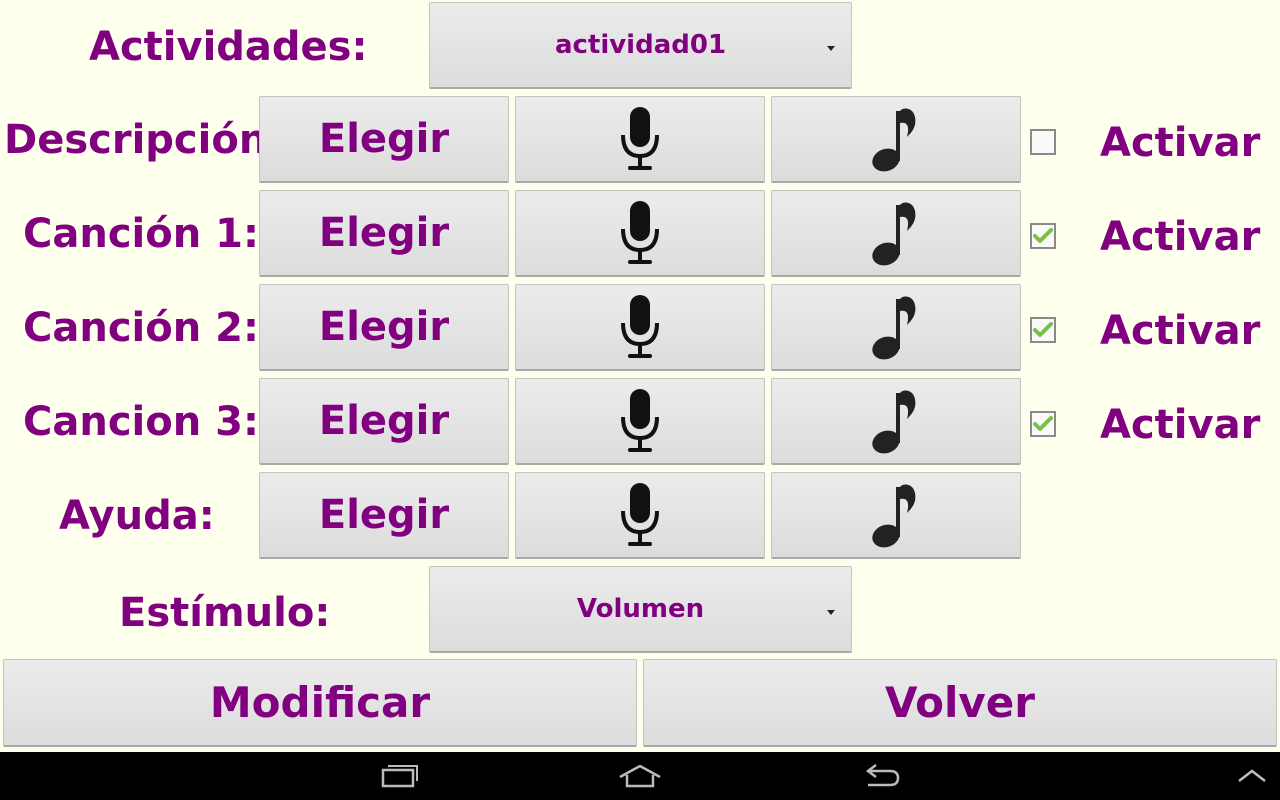  I want to click on song-3-activate-label: Activar, so click(1180, 425).